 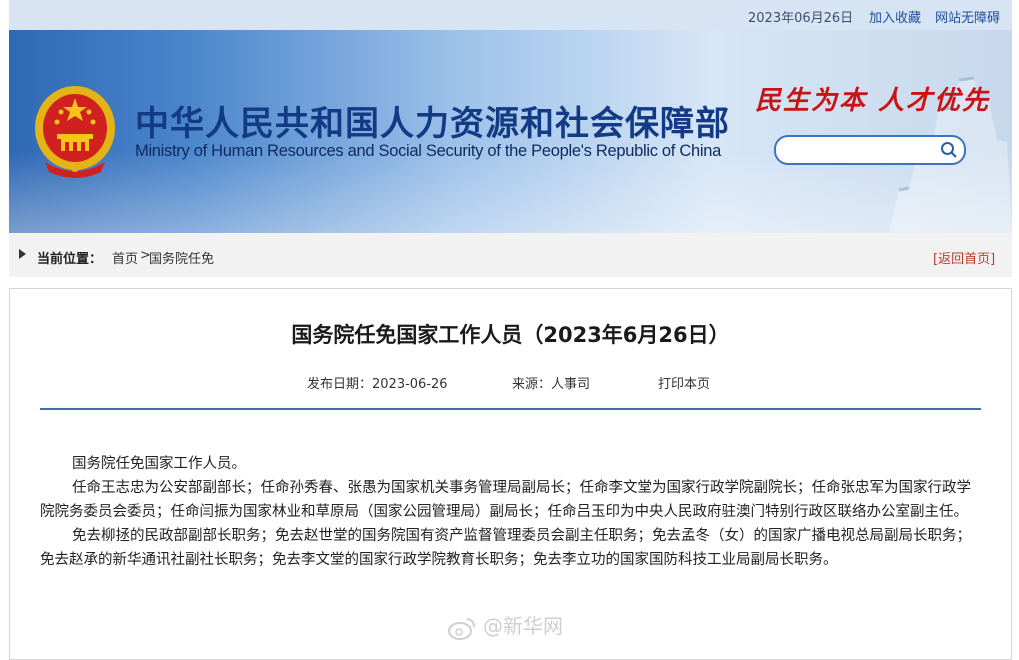 What do you see at coordinates (377, 384) in the screenshot?
I see `publish-date: 发布日期：2023-06-26` at bounding box center [377, 384].